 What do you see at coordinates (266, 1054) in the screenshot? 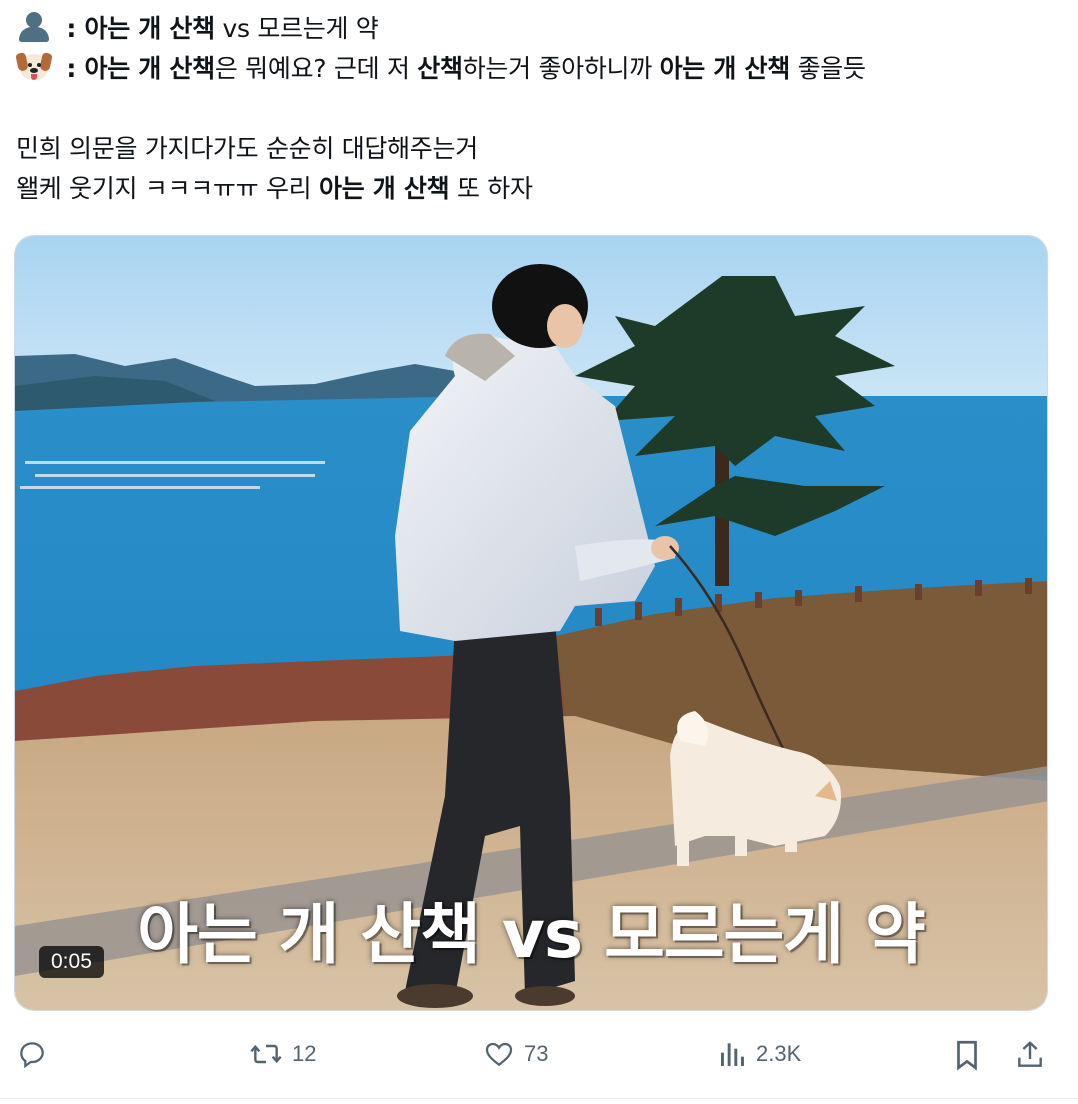
I see `retweet-icon` at bounding box center [266, 1054].